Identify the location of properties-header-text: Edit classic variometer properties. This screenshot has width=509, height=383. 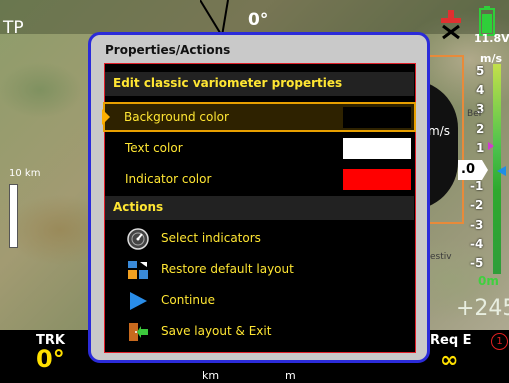
(228, 83).